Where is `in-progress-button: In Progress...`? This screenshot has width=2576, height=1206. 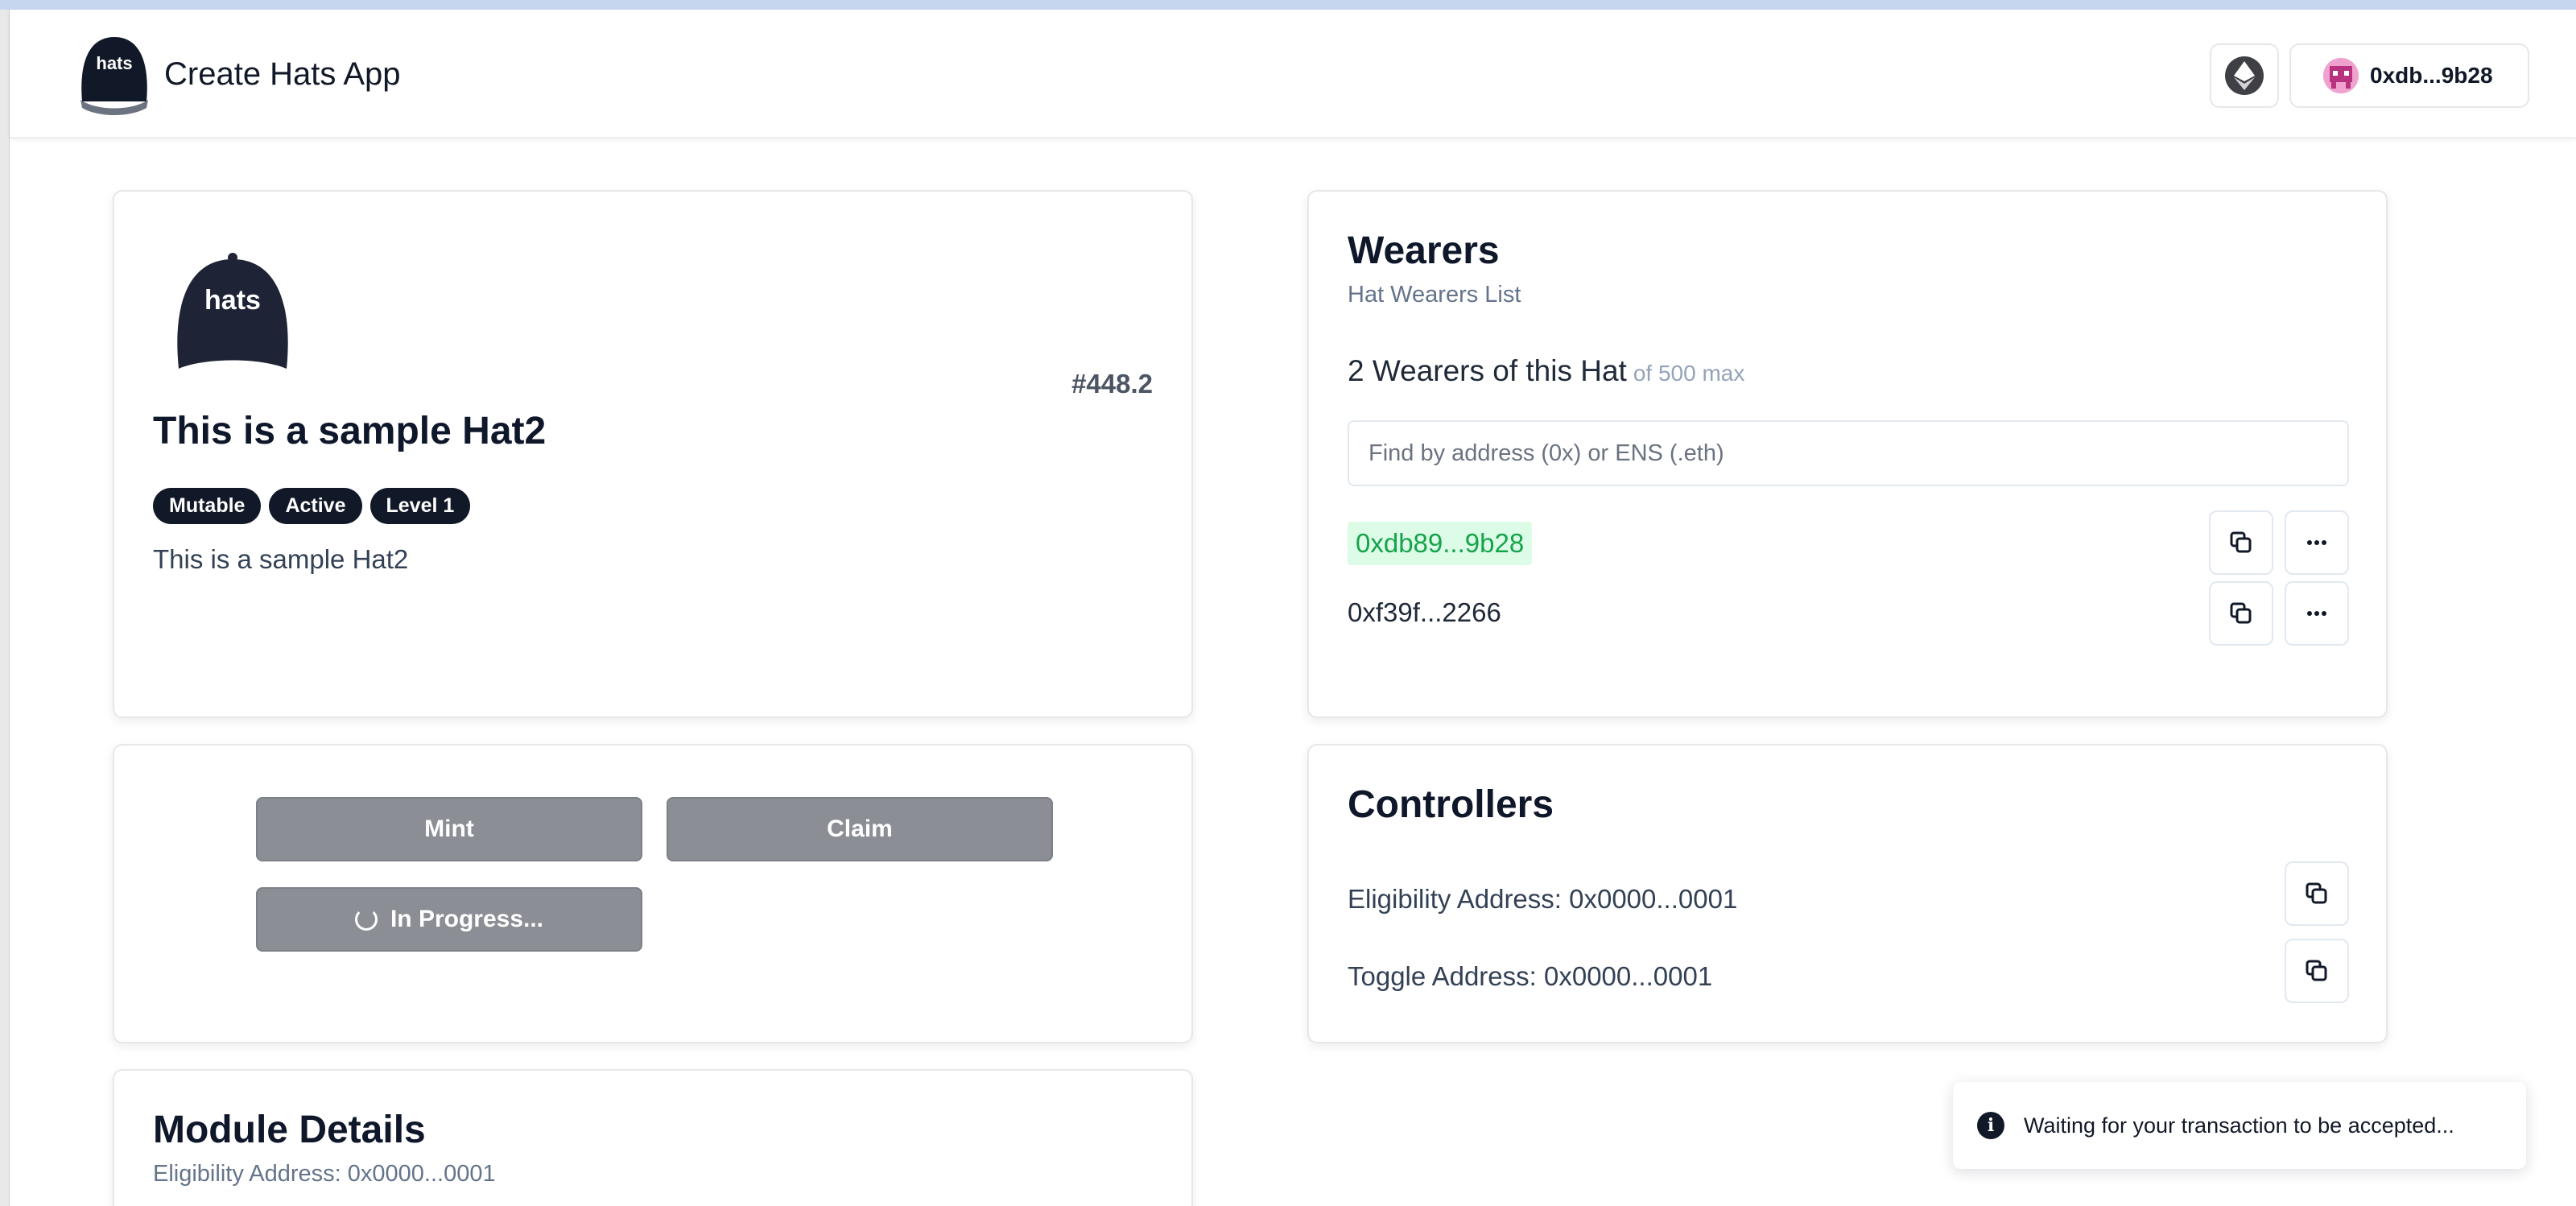 in-progress-button: In Progress... is located at coordinates (449, 920).